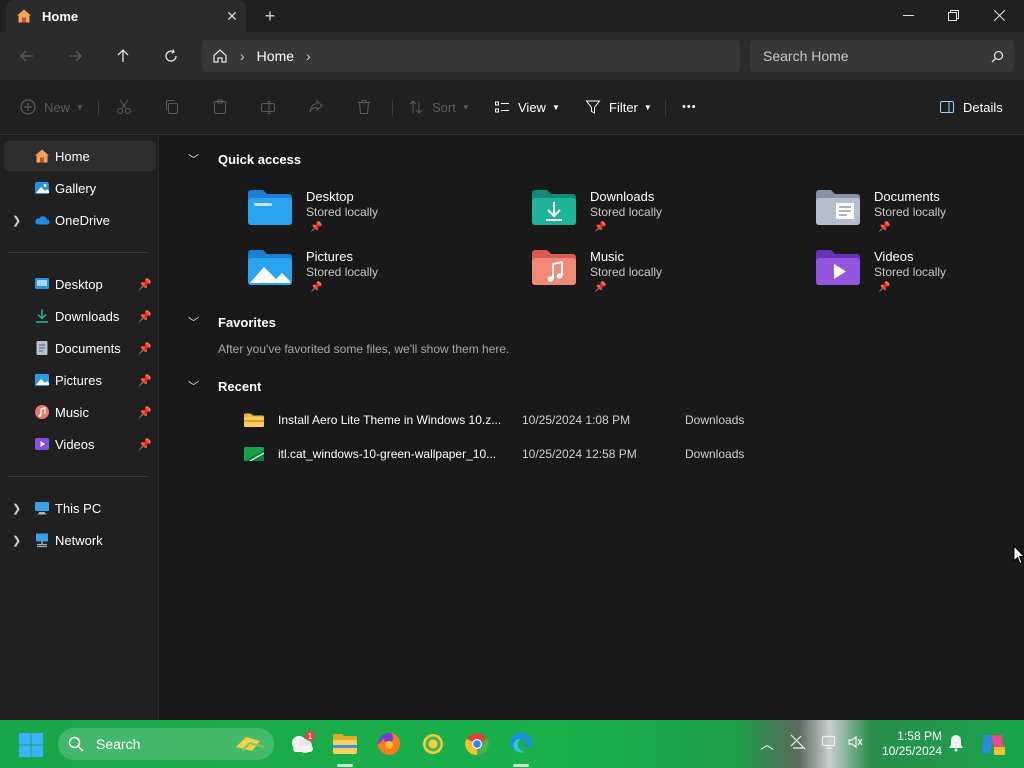 The image size is (1024, 768). I want to click on firefox-icon, so click(389, 744).